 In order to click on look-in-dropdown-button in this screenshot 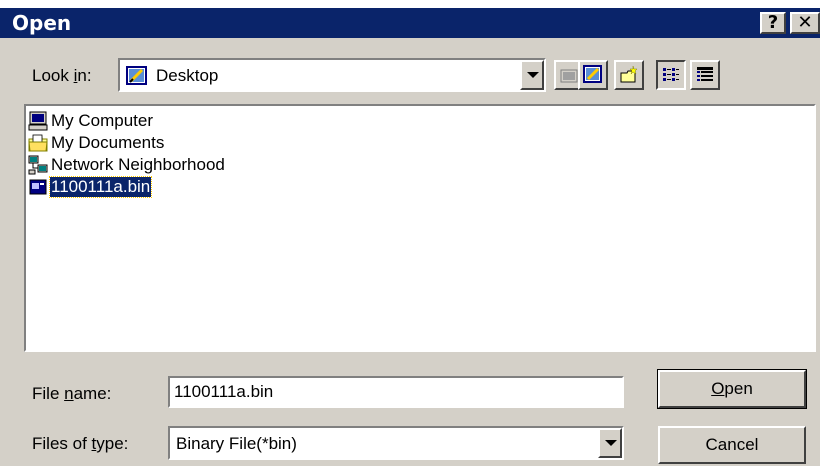, I will do `click(532, 75)`.